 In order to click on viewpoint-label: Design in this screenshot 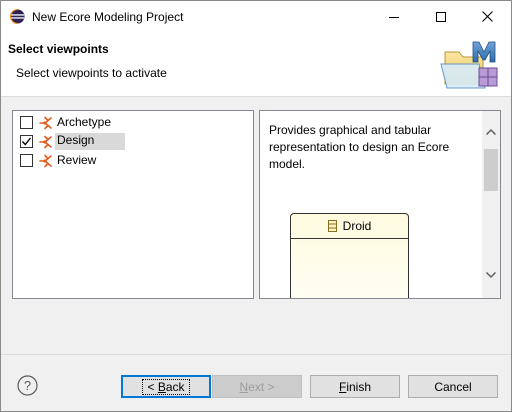, I will do `click(90, 141)`.